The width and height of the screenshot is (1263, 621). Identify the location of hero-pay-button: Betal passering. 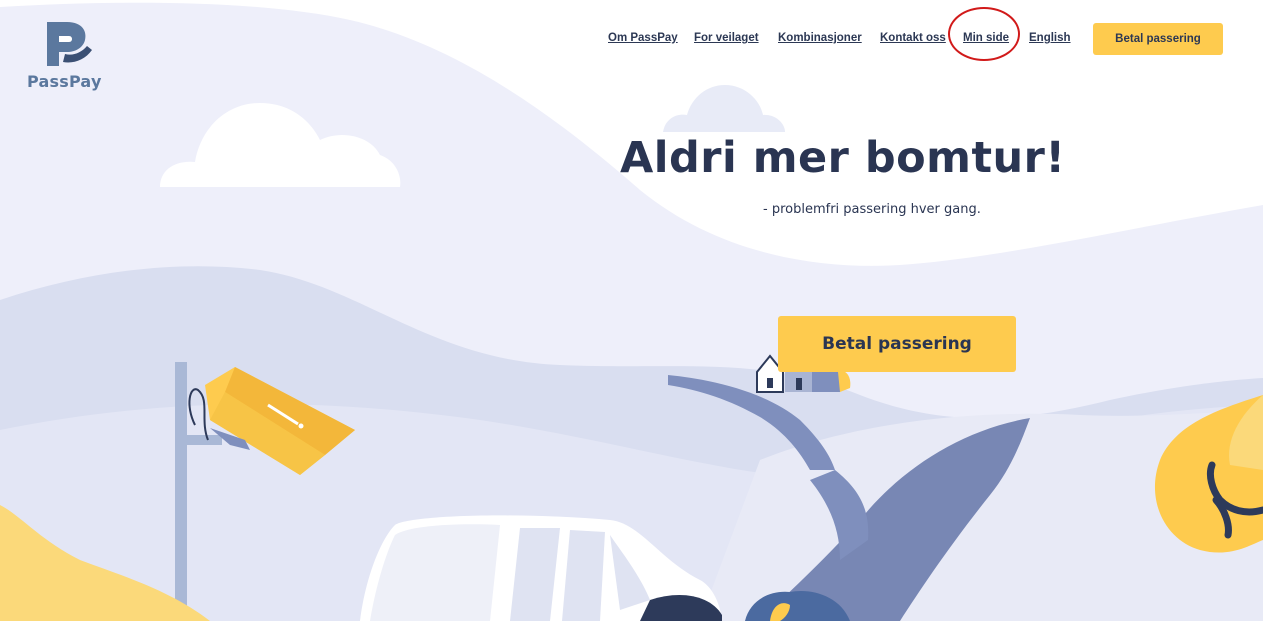
(897, 344).